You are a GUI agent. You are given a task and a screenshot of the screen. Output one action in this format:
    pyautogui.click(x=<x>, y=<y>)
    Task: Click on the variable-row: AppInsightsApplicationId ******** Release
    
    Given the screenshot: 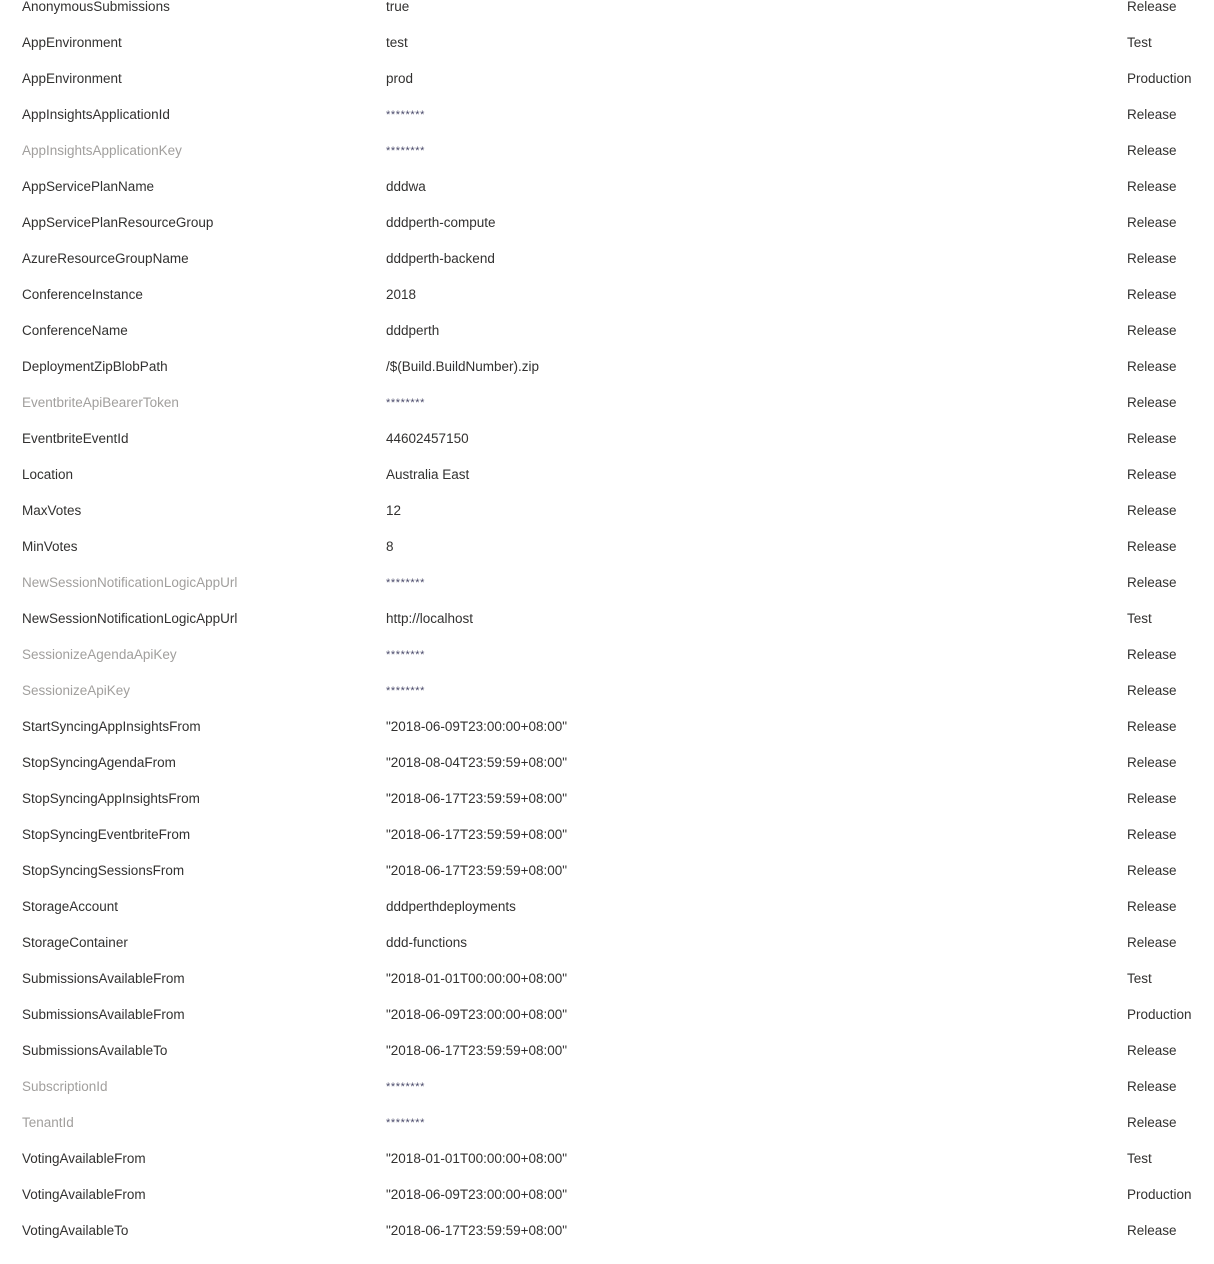 What is the action you would take?
    pyautogui.click(x=607, y=115)
    